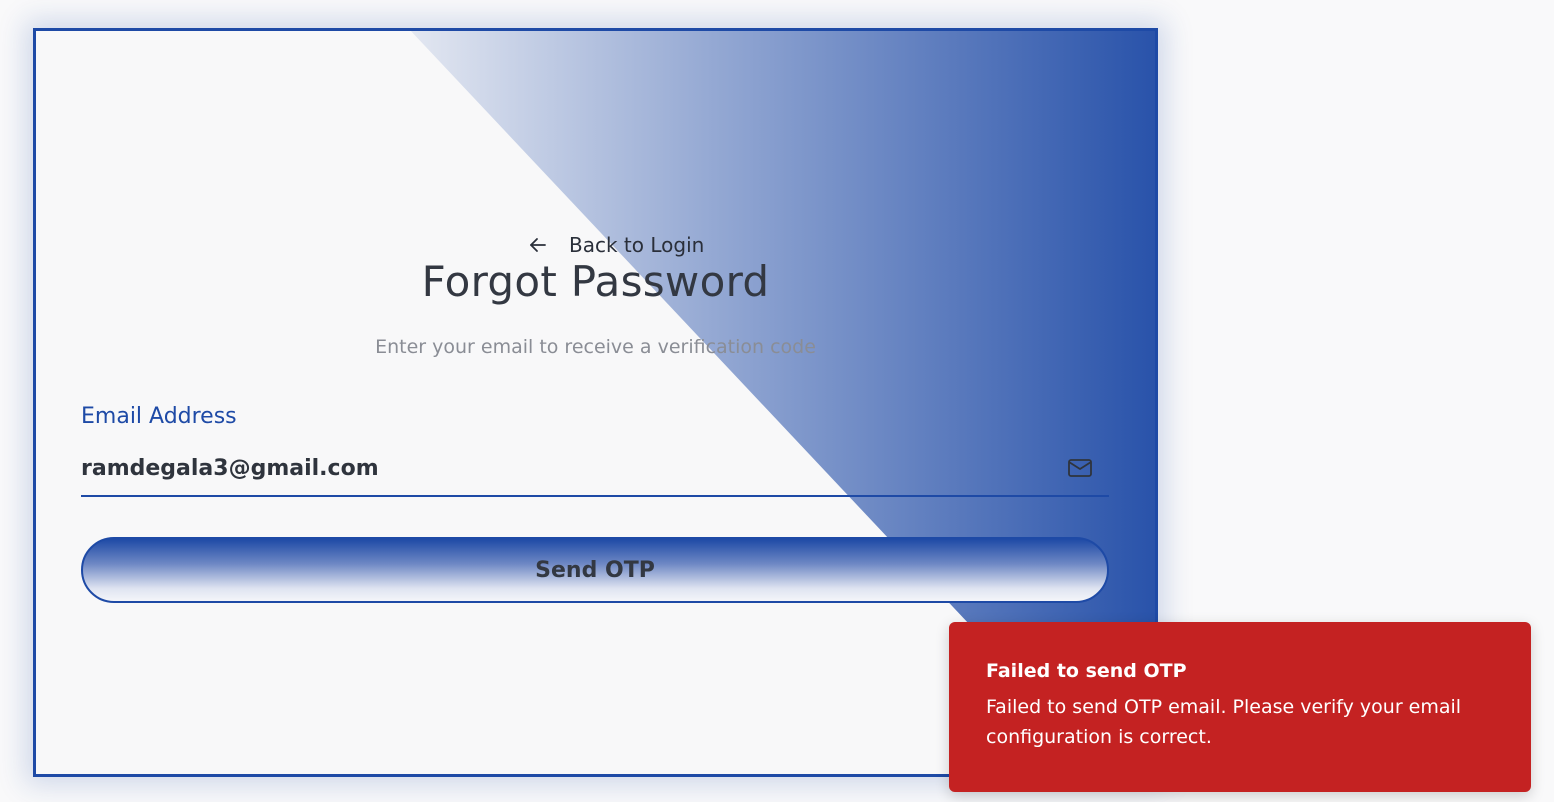  What do you see at coordinates (159, 416) in the screenshot?
I see `email-field-label: Email Address` at bounding box center [159, 416].